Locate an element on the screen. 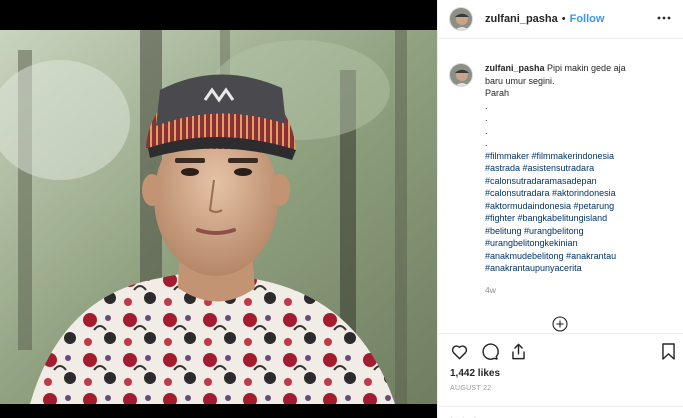  post-header: zulfani_pasha • Follow is located at coordinates (560, 19).